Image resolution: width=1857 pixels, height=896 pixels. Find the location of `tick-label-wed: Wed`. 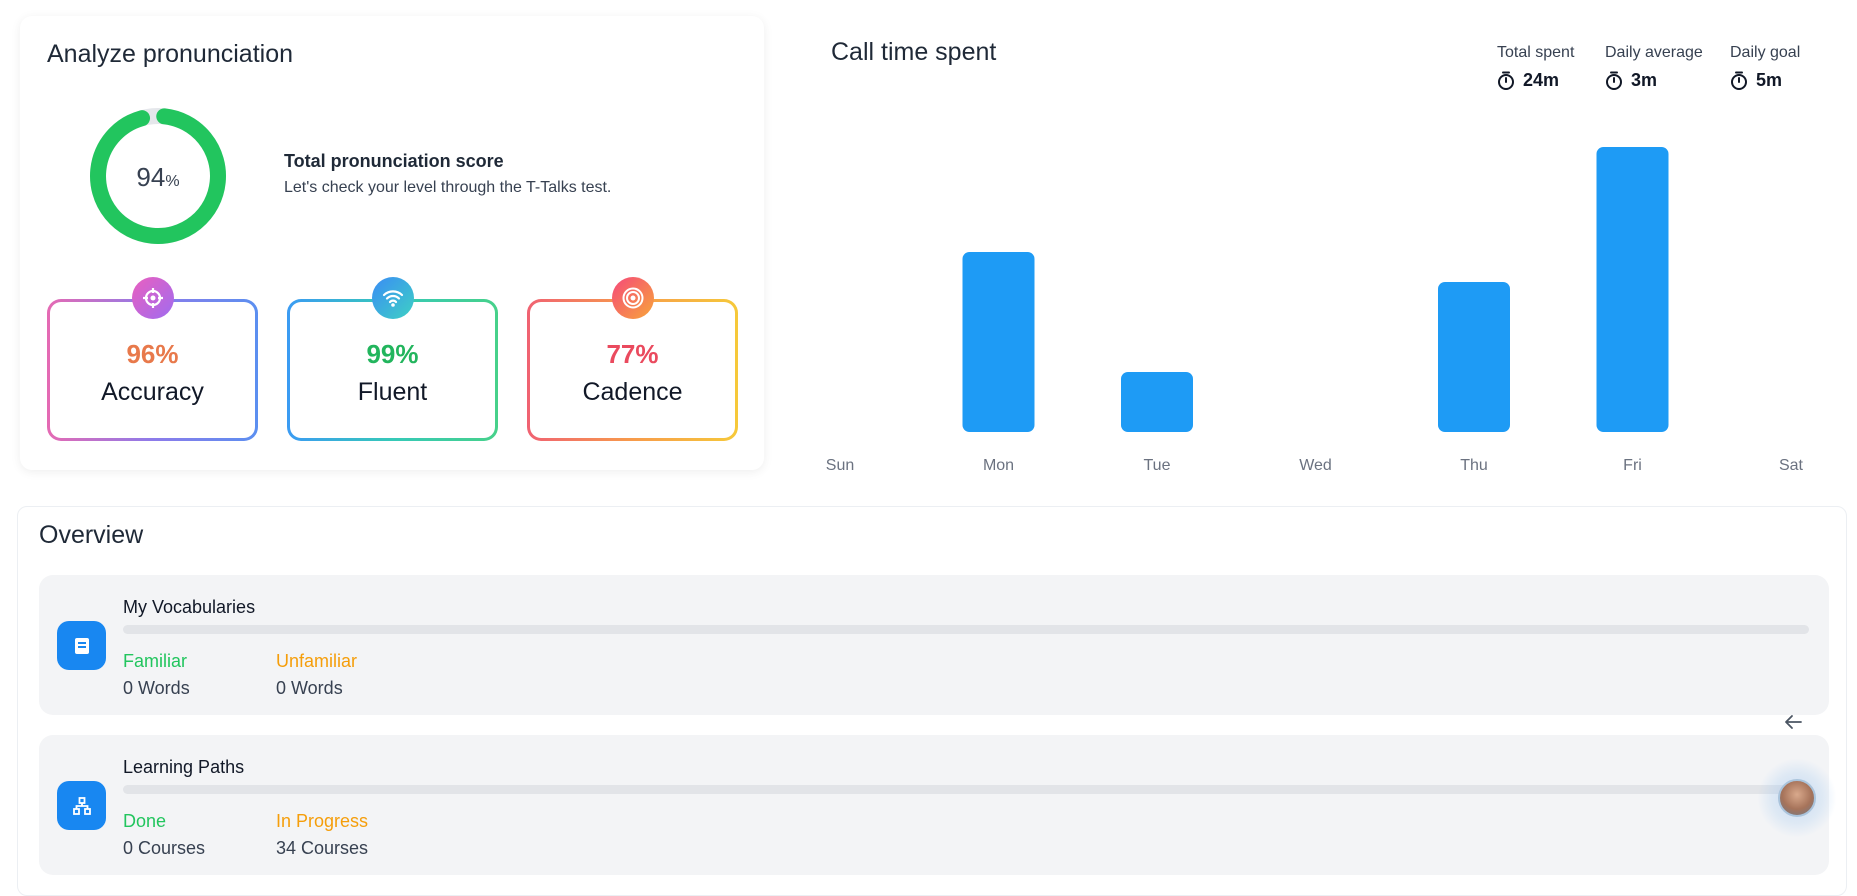

tick-label-wed: Wed is located at coordinates (1315, 465).